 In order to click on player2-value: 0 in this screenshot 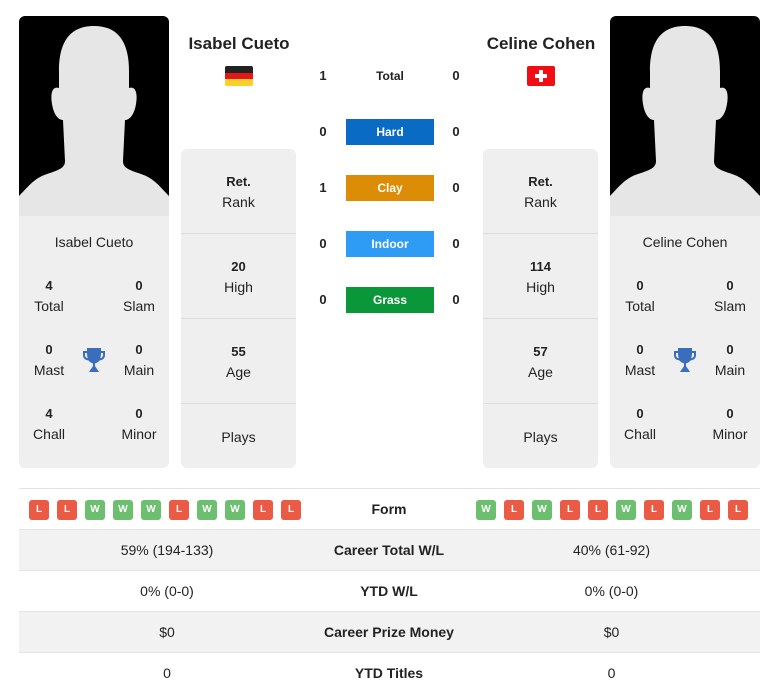, I will do `click(611, 673)`.